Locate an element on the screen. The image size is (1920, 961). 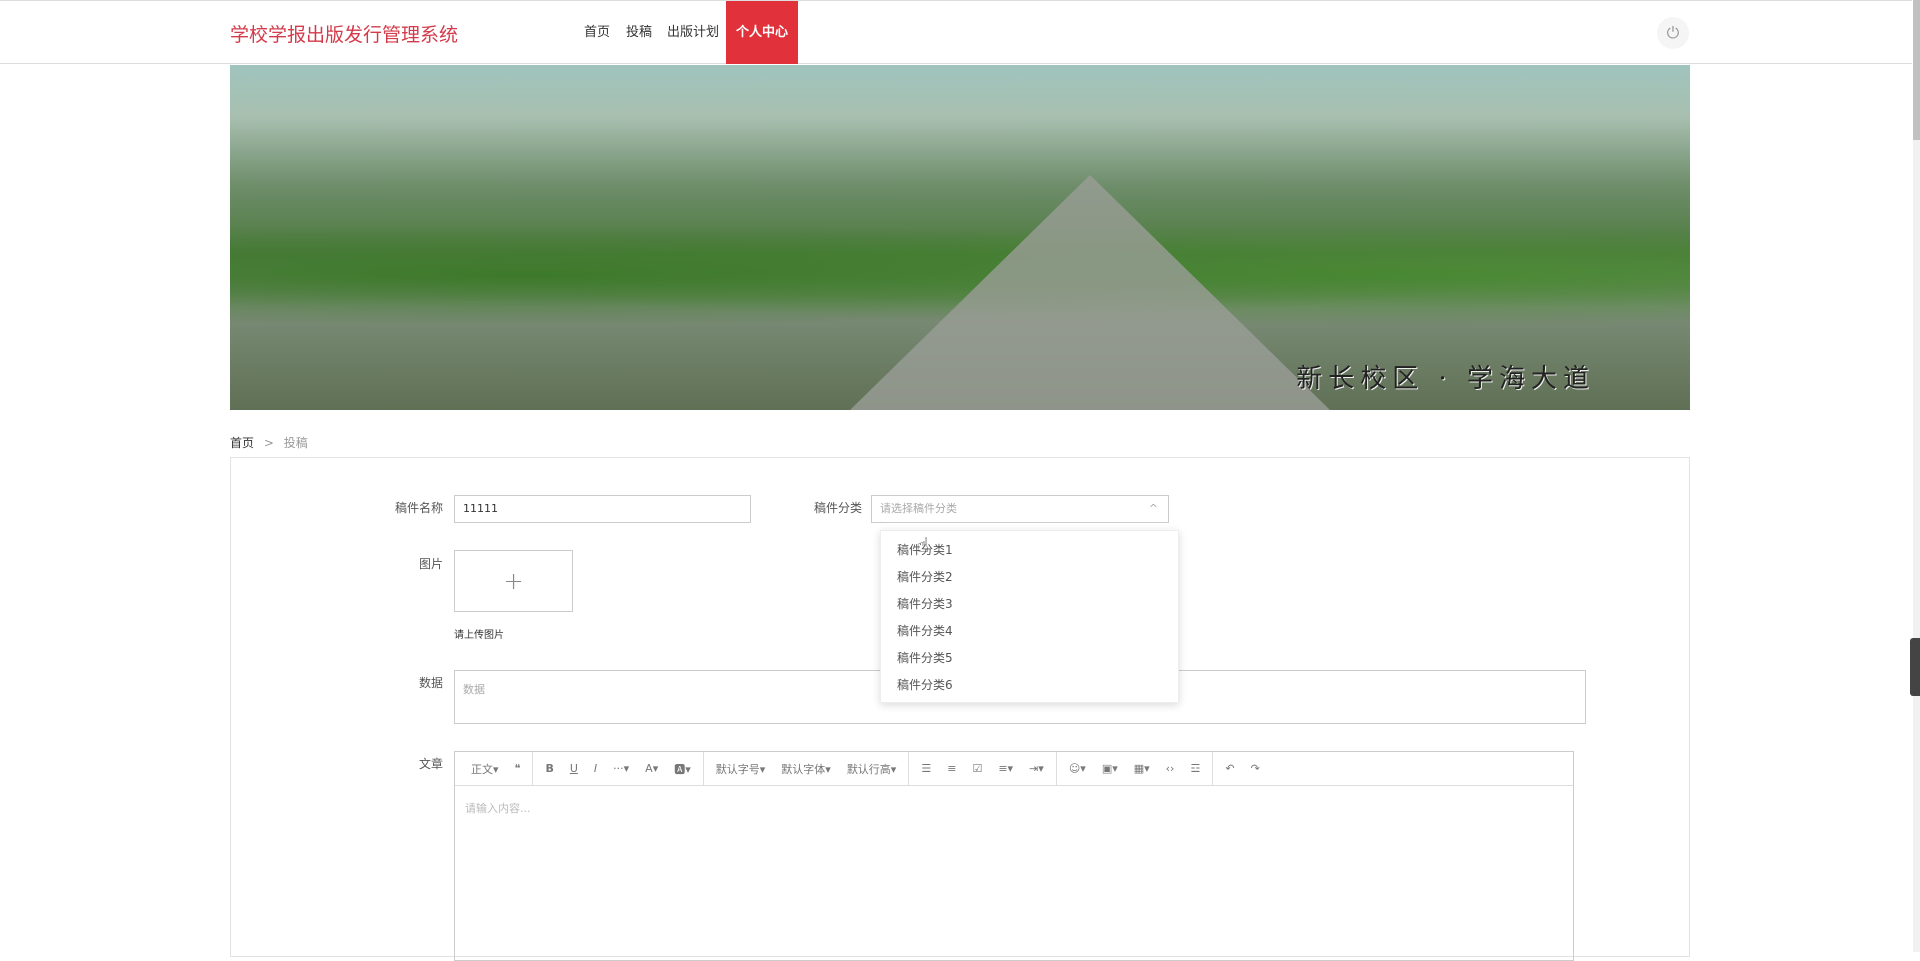
side-widget-icon is located at coordinates (1915, 667).